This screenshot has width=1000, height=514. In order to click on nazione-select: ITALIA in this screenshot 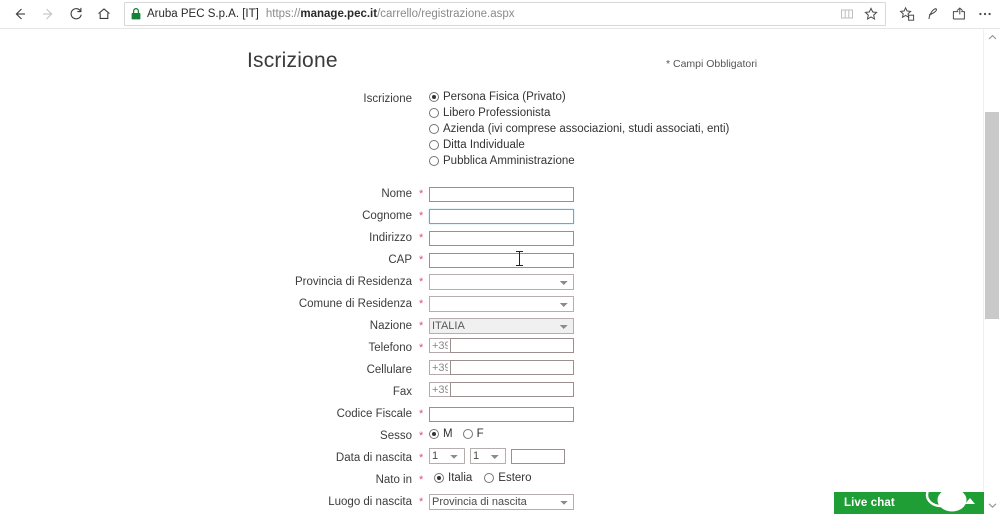, I will do `click(501, 326)`.